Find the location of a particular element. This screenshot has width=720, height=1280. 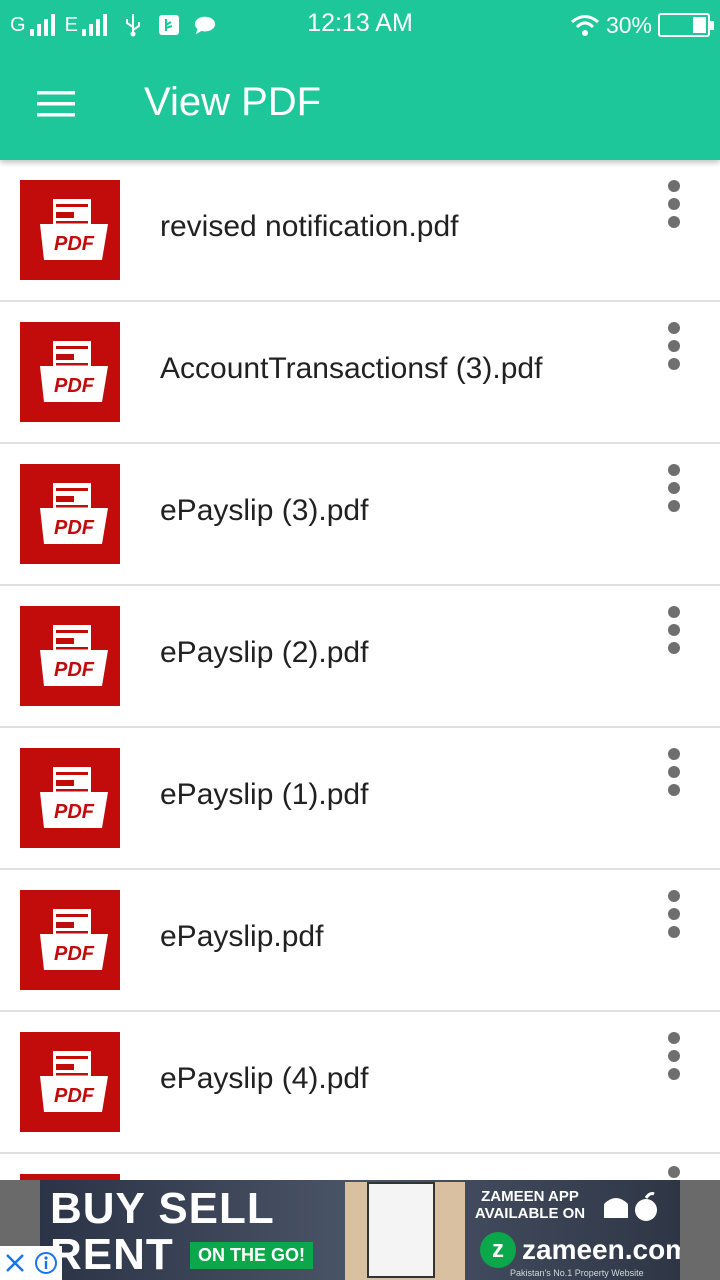

file-name: ePayslip (1).pdf is located at coordinates (264, 794).